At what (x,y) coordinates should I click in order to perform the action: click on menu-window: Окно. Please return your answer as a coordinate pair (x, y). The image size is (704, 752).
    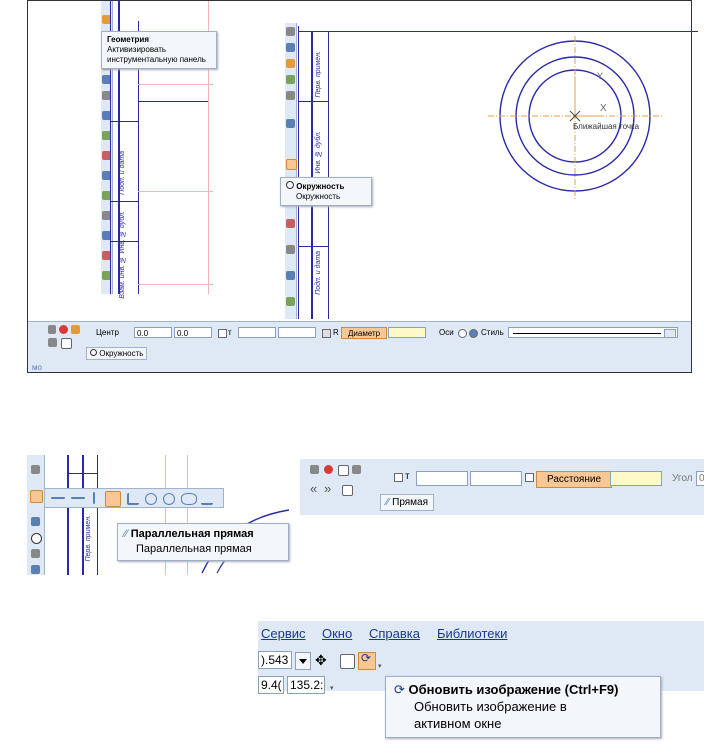
    Looking at the image, I should click on (337, 634).